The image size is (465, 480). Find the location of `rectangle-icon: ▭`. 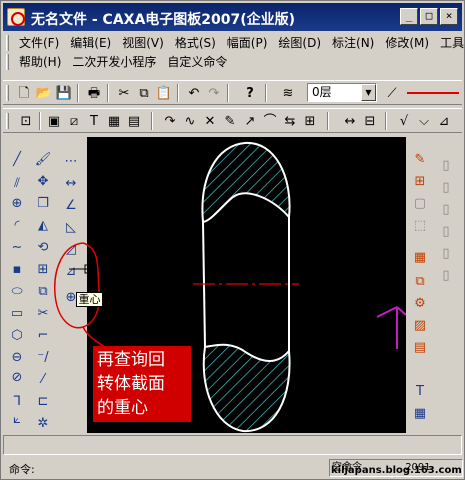

rectangle-icon: ▭ is located at coordinates (17, 313).